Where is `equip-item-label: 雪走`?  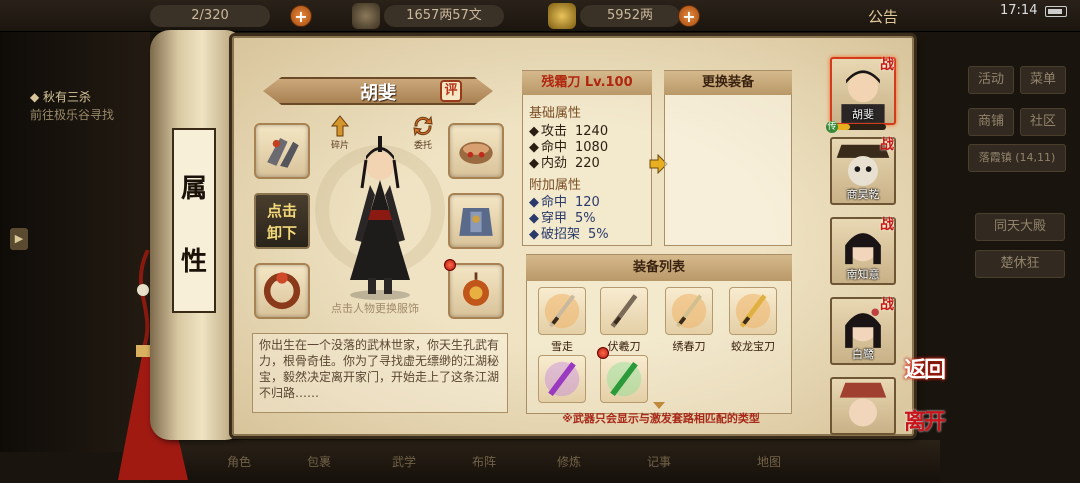
equip-item-label: 雪走 is located at coordinates (562, 346).